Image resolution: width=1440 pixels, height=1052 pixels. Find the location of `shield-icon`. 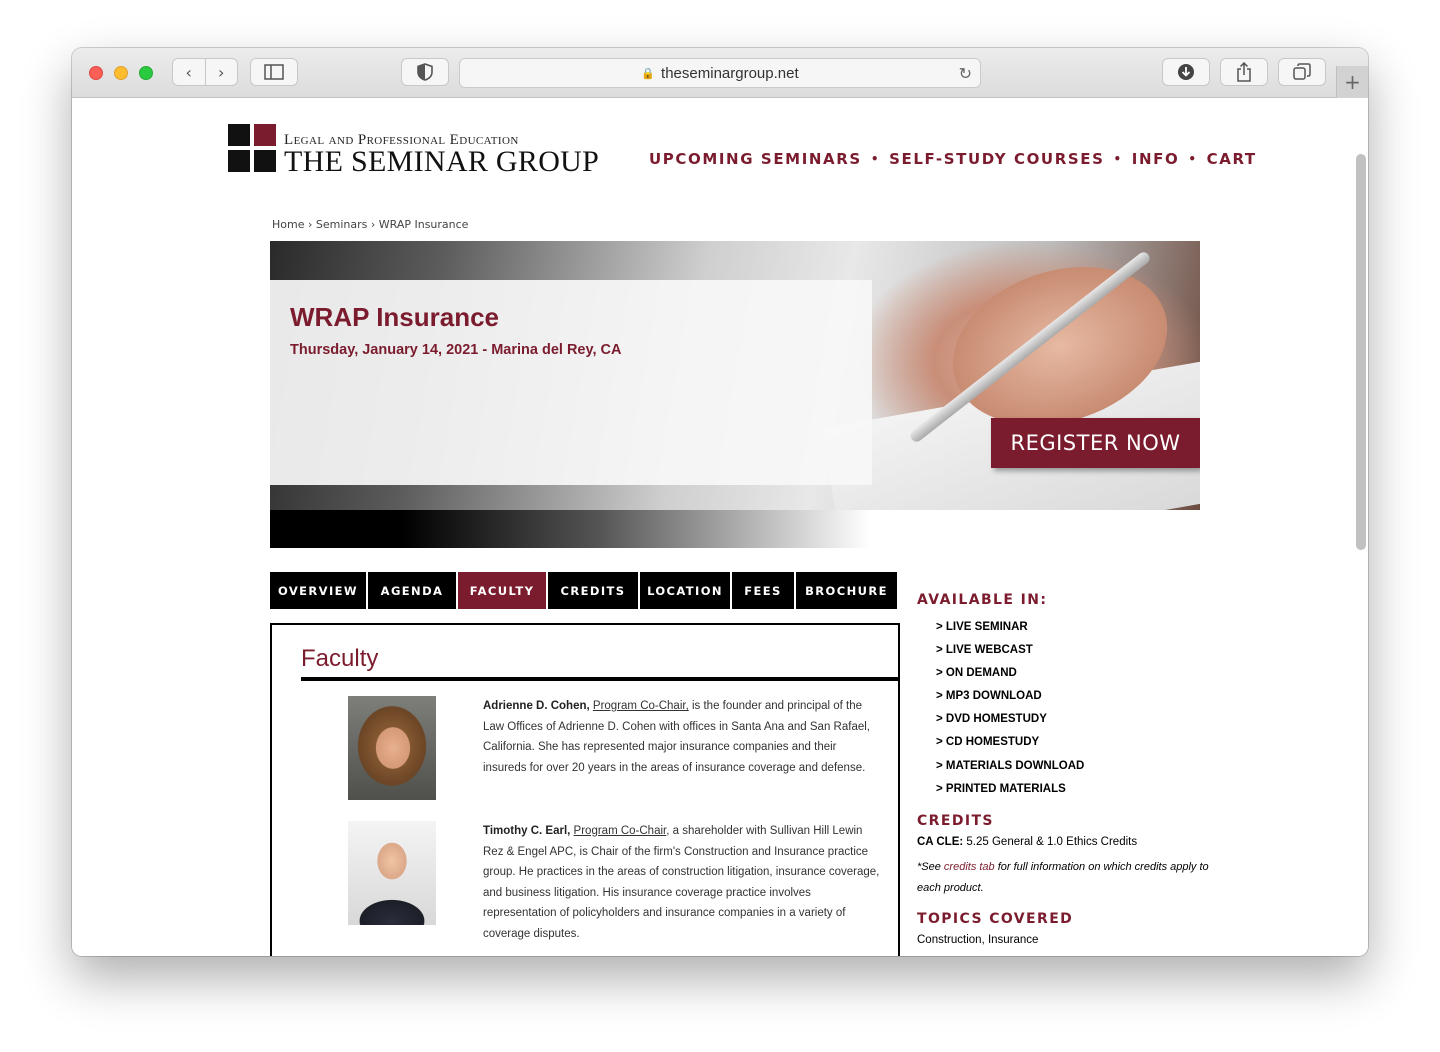

shield-icon is located at coordinates (425, 72).